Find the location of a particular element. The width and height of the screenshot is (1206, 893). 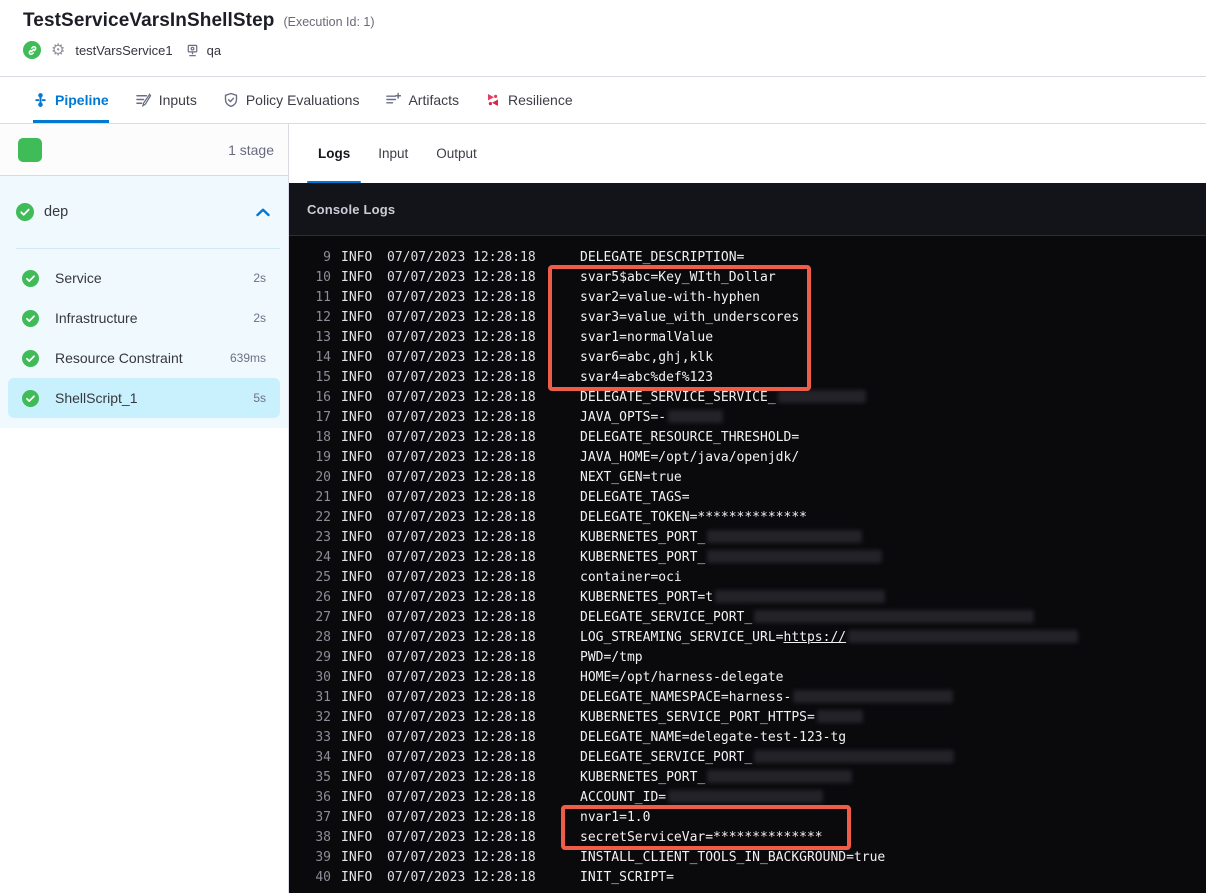

log-line: 21 INFO 07/07/2023 12:28:18 DELEGATE_TAGS= is located at coordinates (747, 498).